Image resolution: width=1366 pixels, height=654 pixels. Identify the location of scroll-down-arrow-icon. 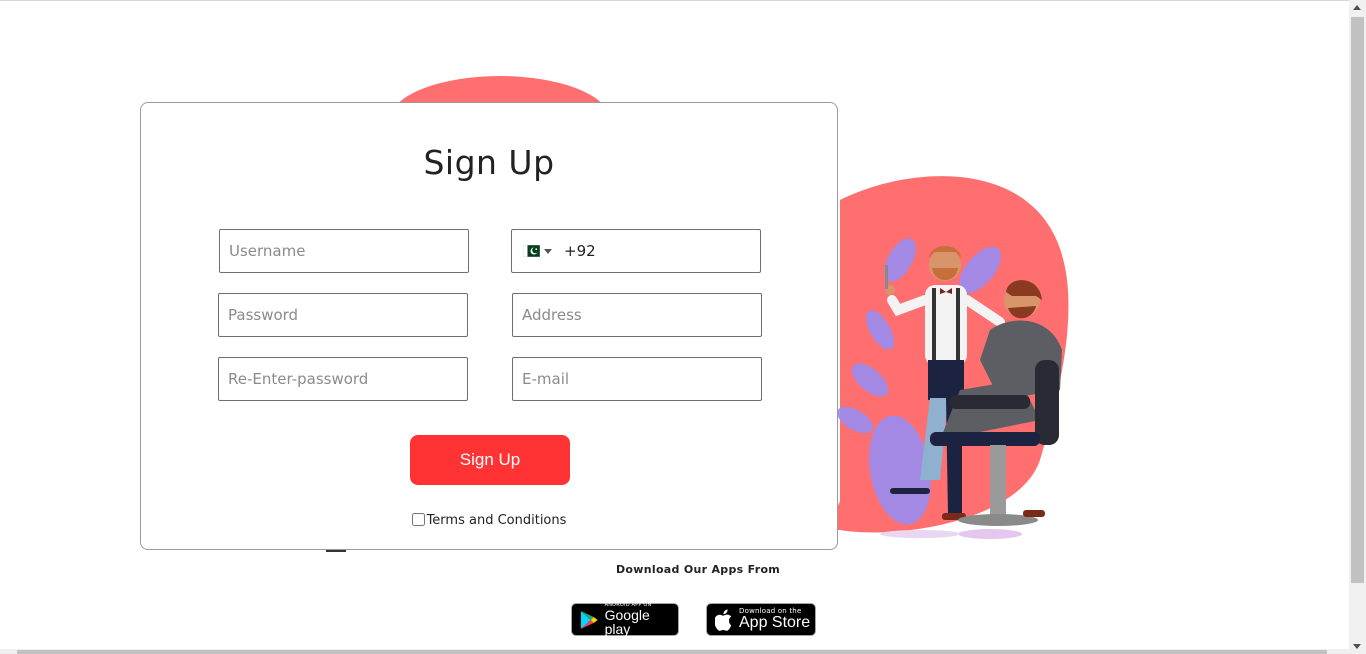
(1357, 646).